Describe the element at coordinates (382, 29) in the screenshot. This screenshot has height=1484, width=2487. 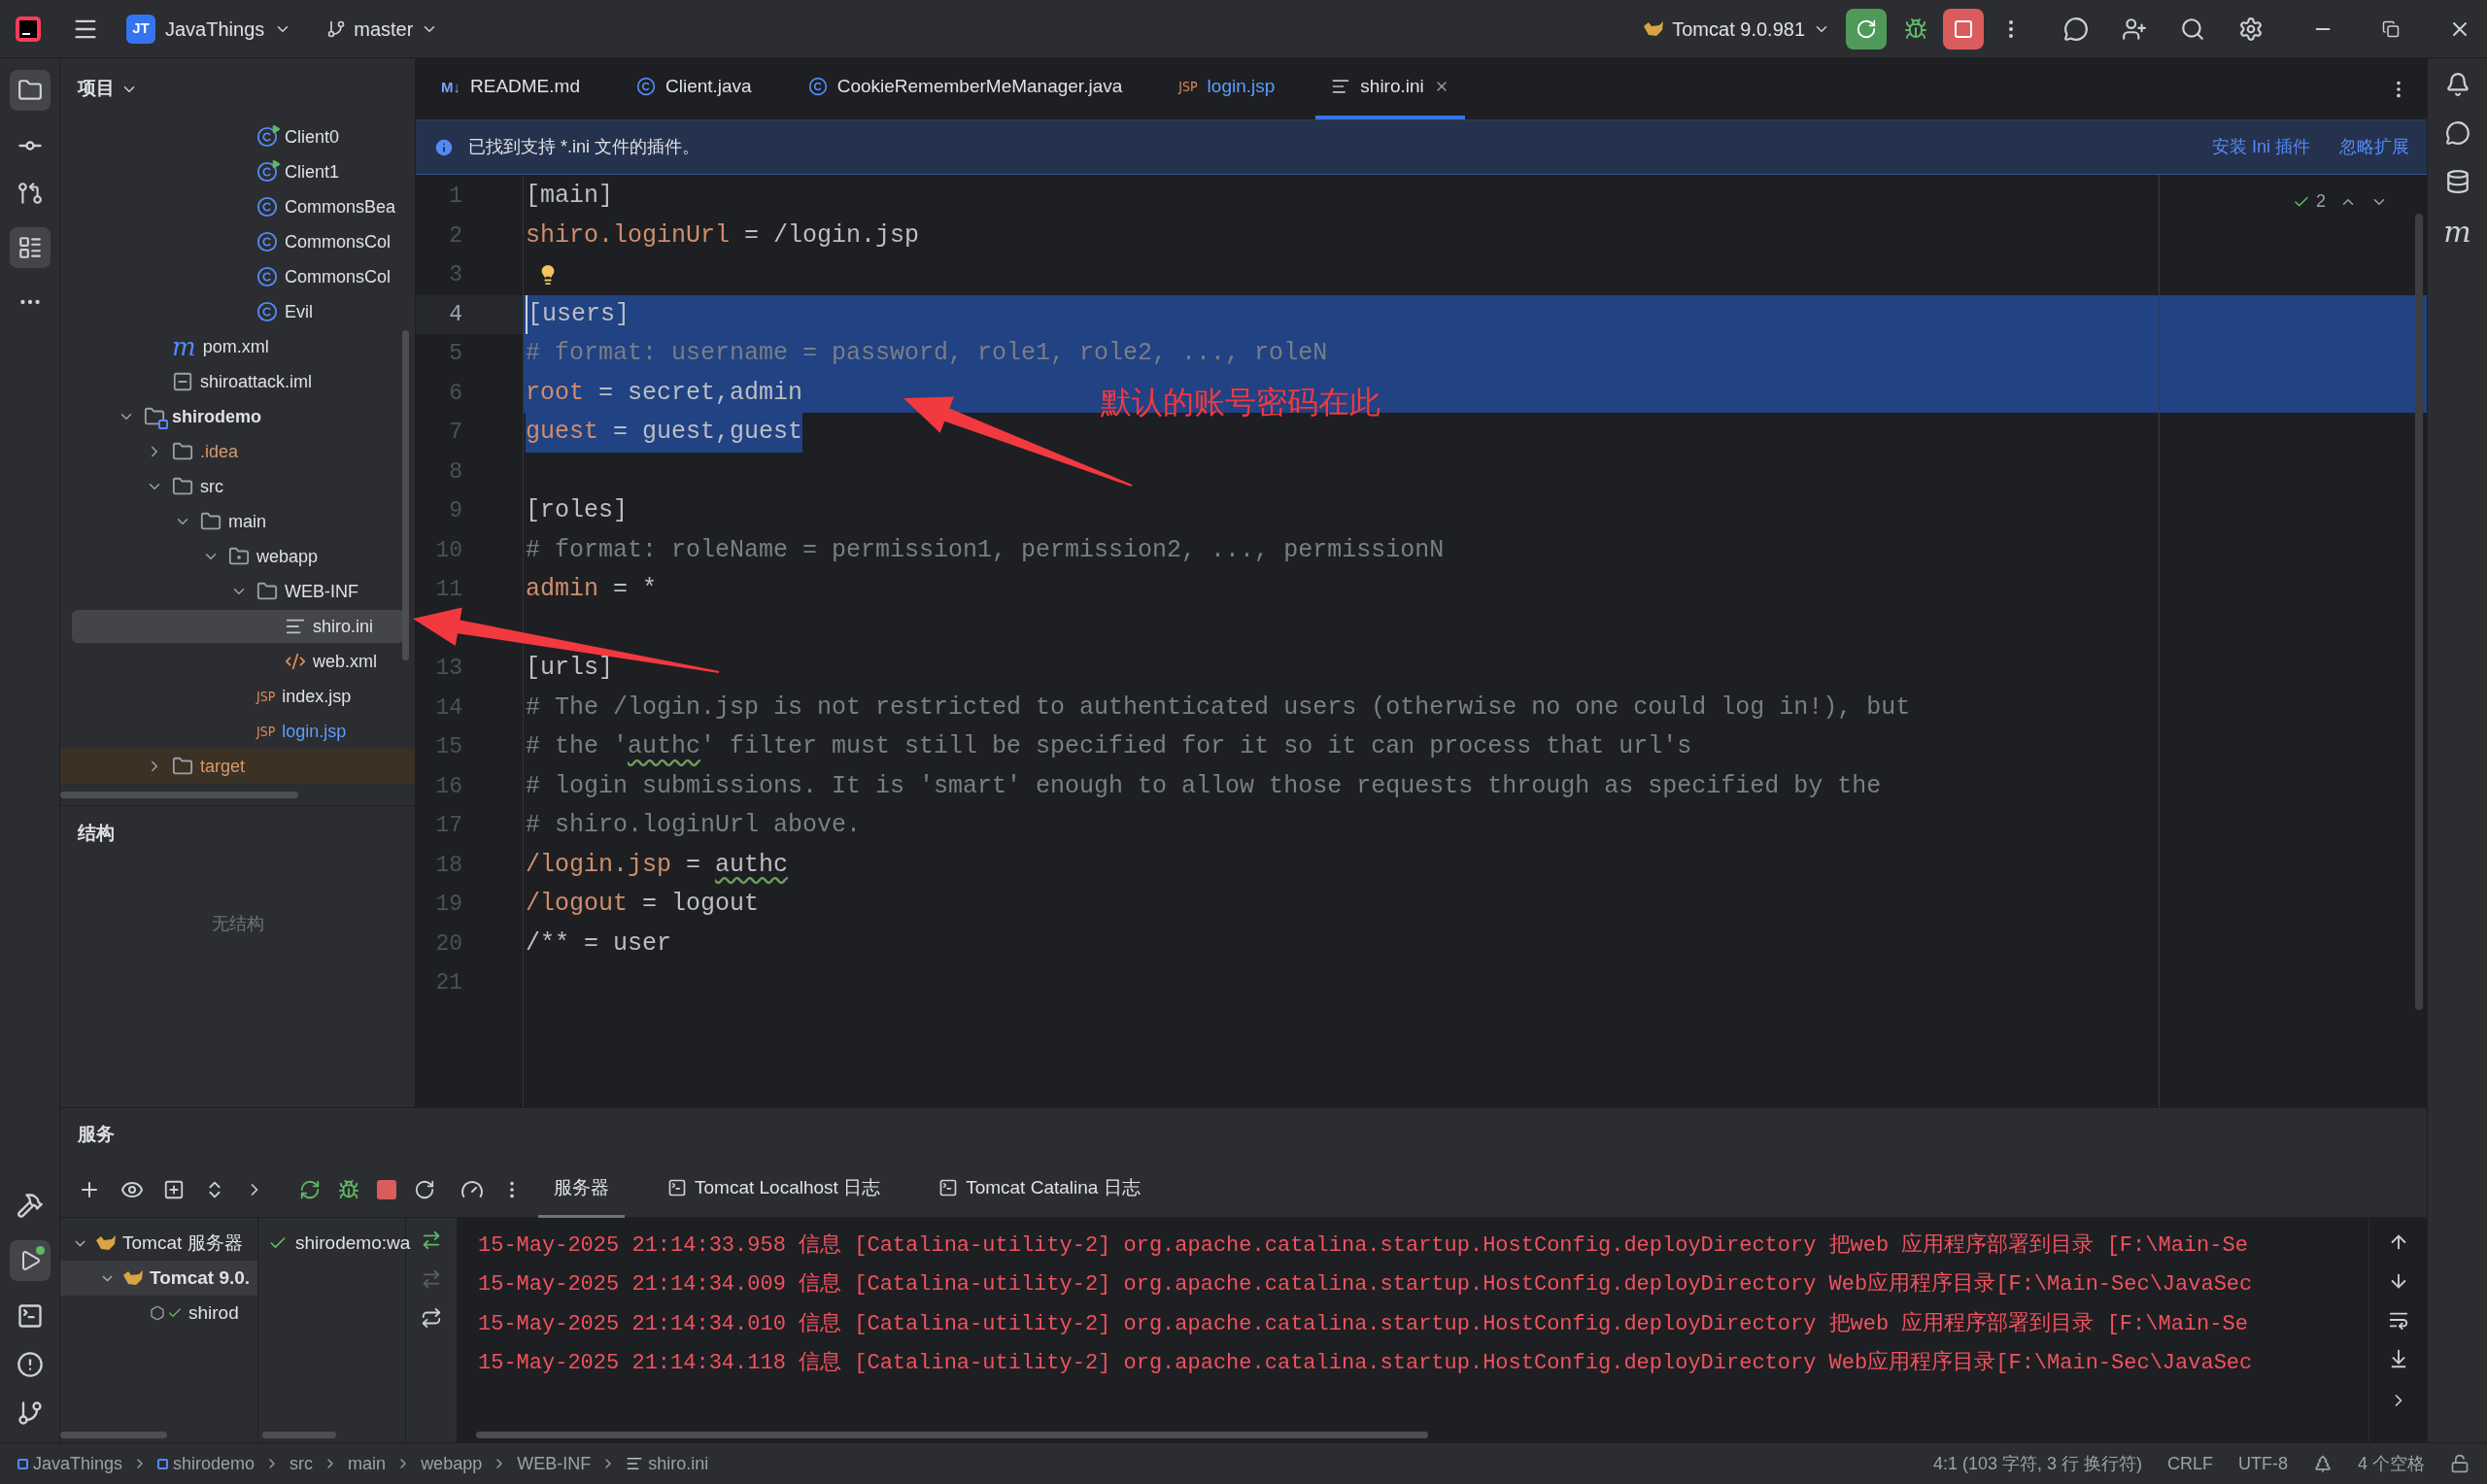
I see `branch-switcher: master` at that location.